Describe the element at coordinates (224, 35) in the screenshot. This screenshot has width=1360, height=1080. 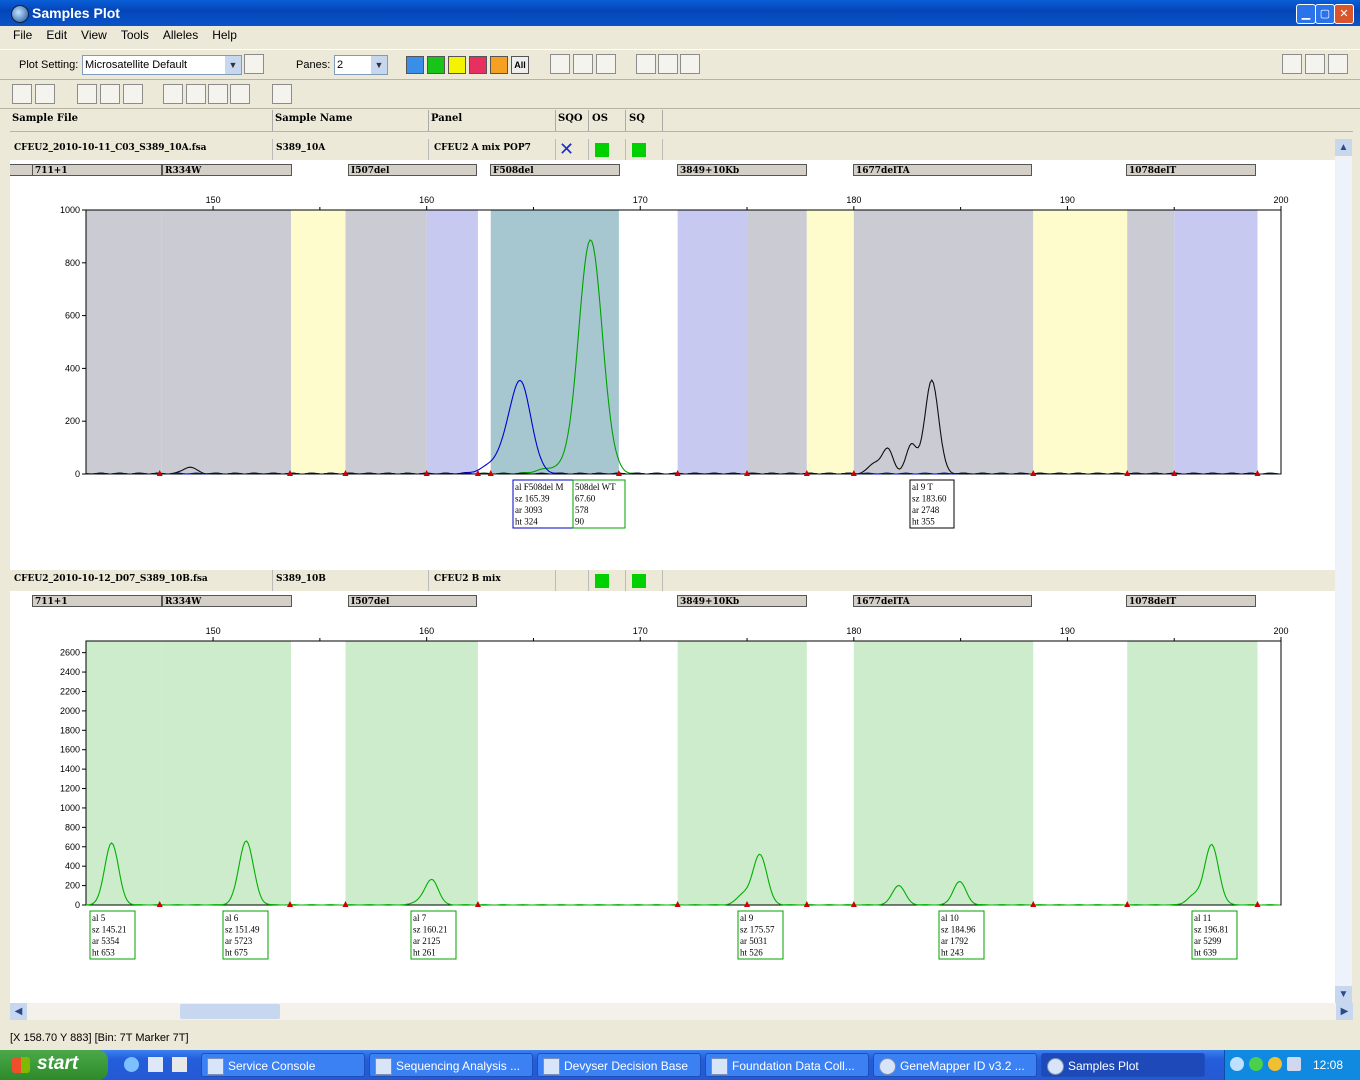
I see `menu-help: Help` at that location.